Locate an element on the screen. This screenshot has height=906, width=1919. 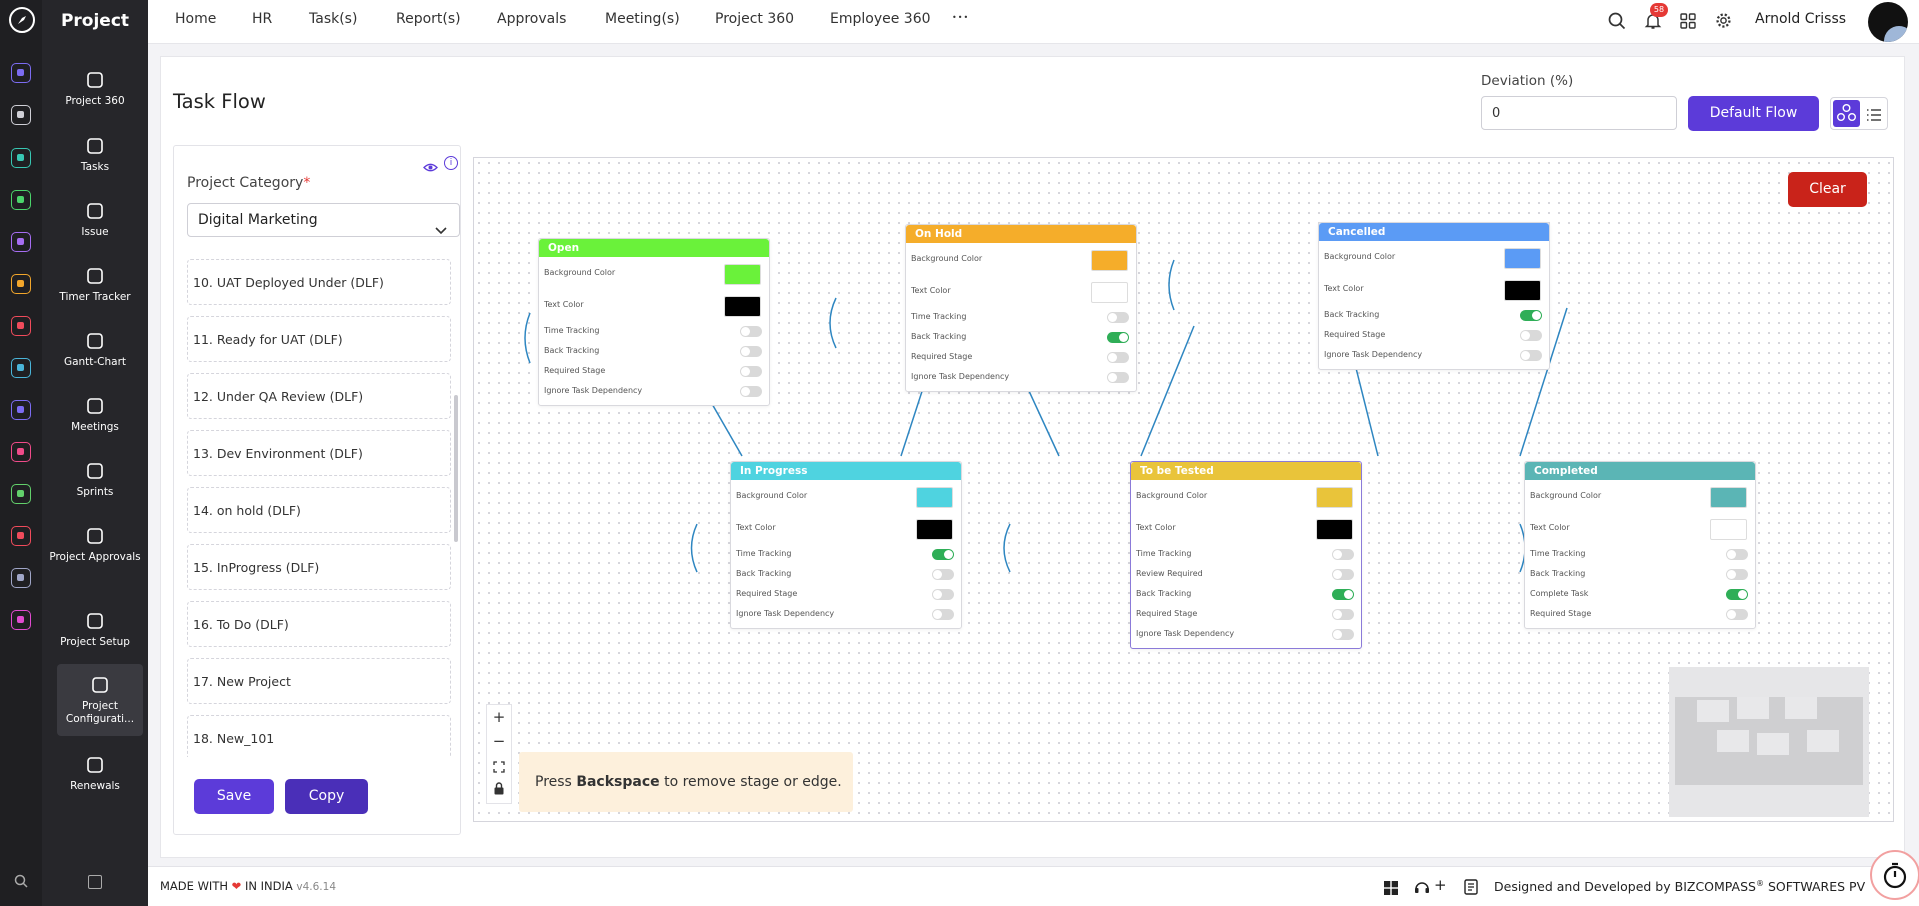
default-flow-button: Default Flow is located at coordinates (1753, 113).